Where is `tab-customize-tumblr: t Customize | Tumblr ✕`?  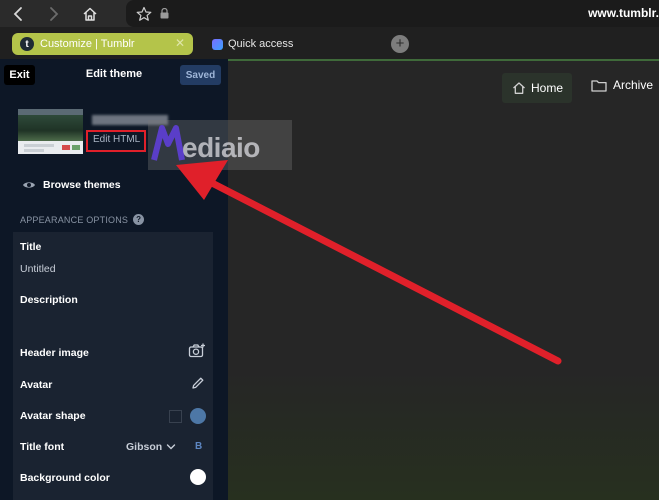 tab-customize-tumblr: t Customize | Tumblr ✕ is located at coordinates (102, 44).